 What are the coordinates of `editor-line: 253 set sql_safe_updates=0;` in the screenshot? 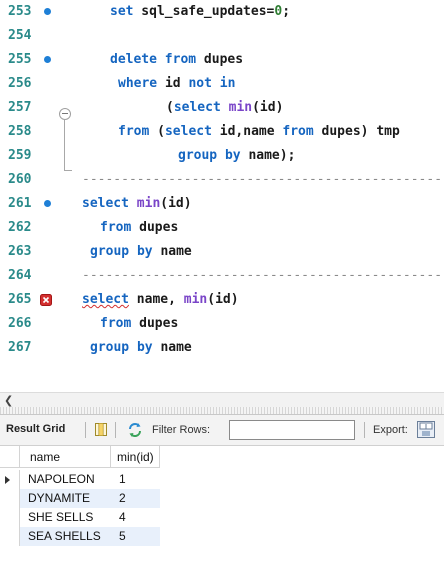 It's located at (222, 12).